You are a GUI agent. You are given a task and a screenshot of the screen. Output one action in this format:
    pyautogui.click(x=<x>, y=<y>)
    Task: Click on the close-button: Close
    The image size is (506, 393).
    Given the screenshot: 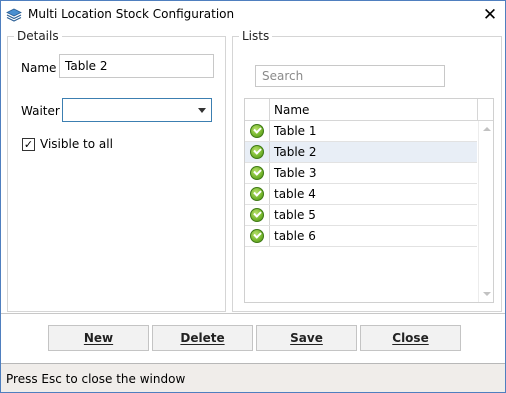 What is the action you would take?
    pyautogui.click(x=410, y=338)
    